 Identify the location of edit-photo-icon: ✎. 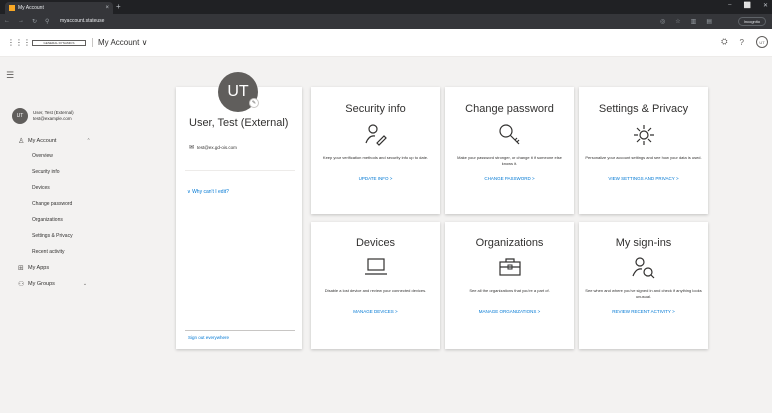
(254, 103).